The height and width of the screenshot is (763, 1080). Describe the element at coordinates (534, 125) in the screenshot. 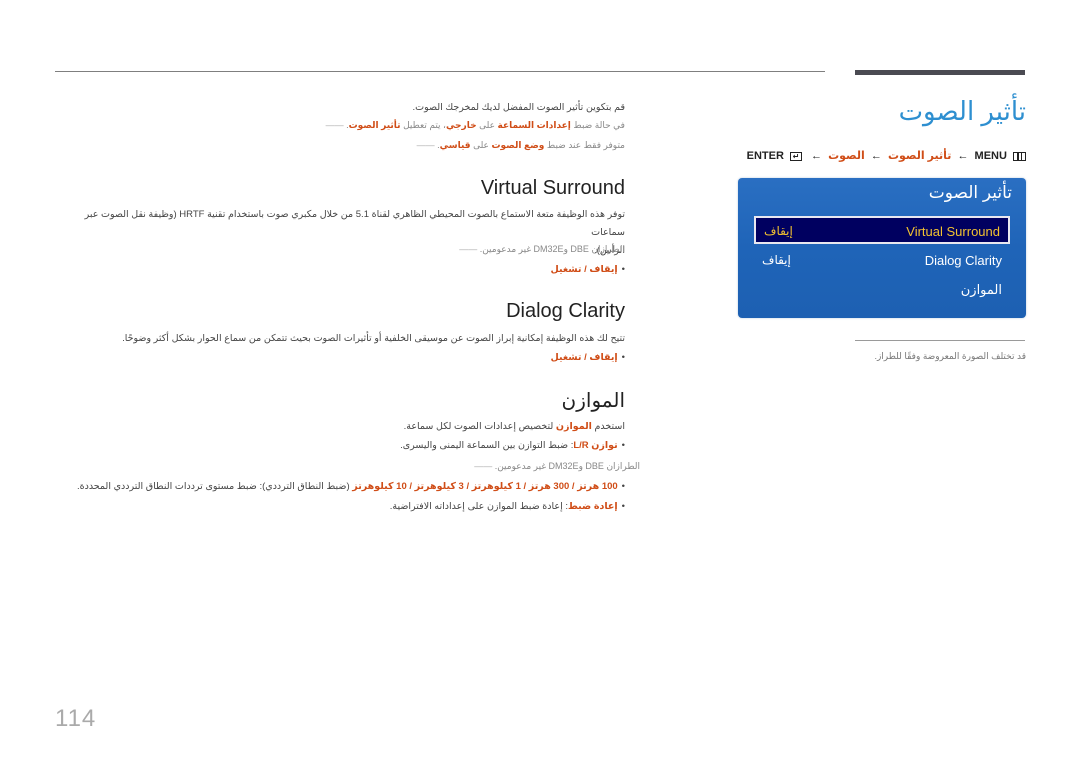

I see `highlight-speaker-settings: إعدادات السماعة` at that location.